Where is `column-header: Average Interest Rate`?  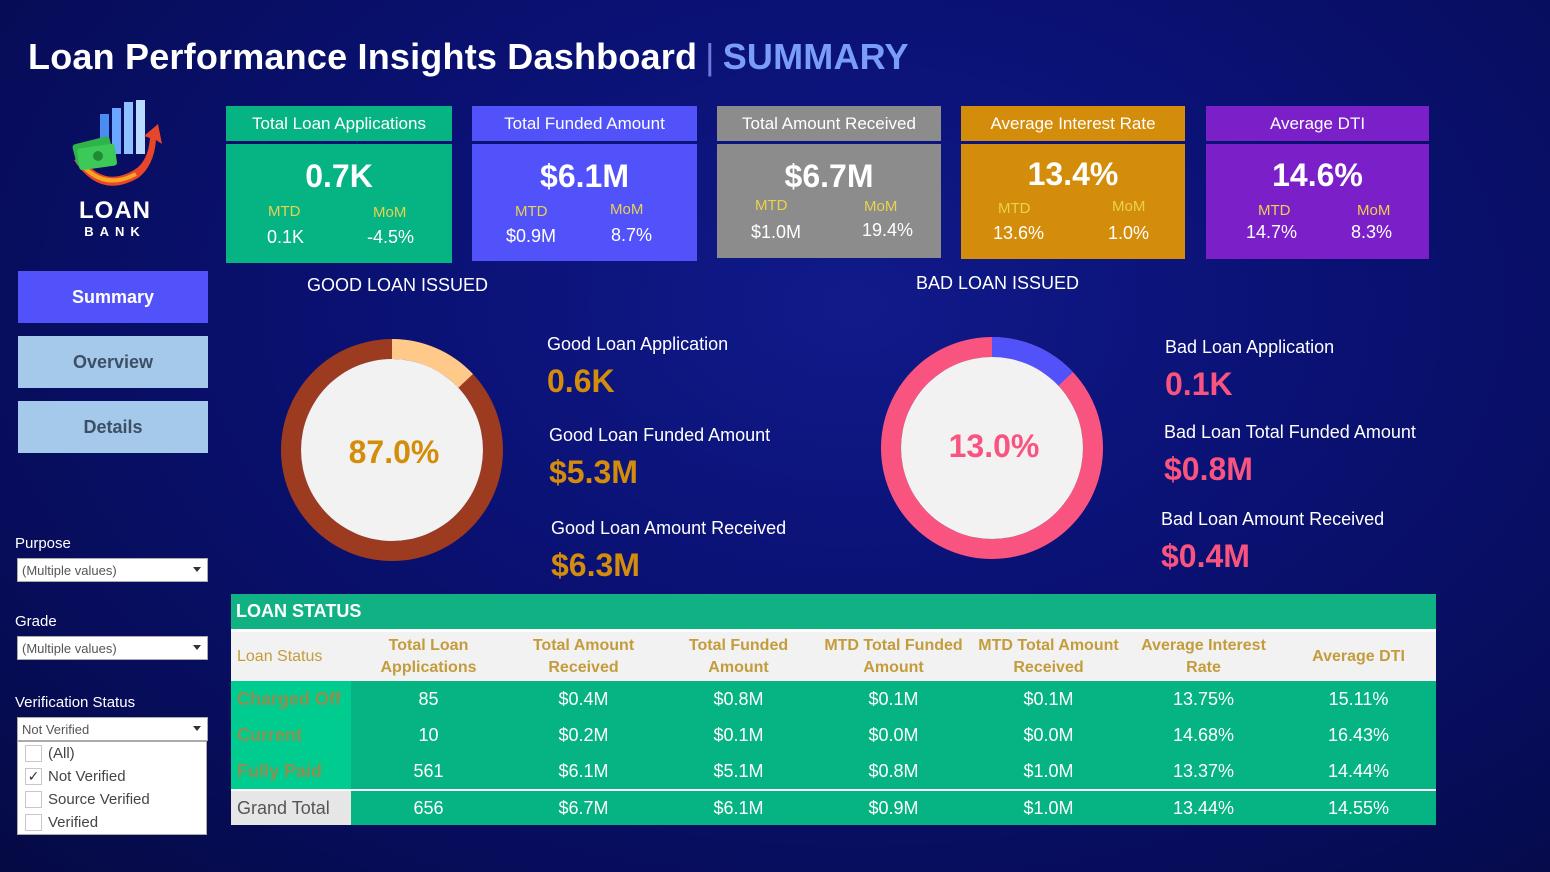 column-header: Average Interest Rate is located at coordinates (1203, 656).